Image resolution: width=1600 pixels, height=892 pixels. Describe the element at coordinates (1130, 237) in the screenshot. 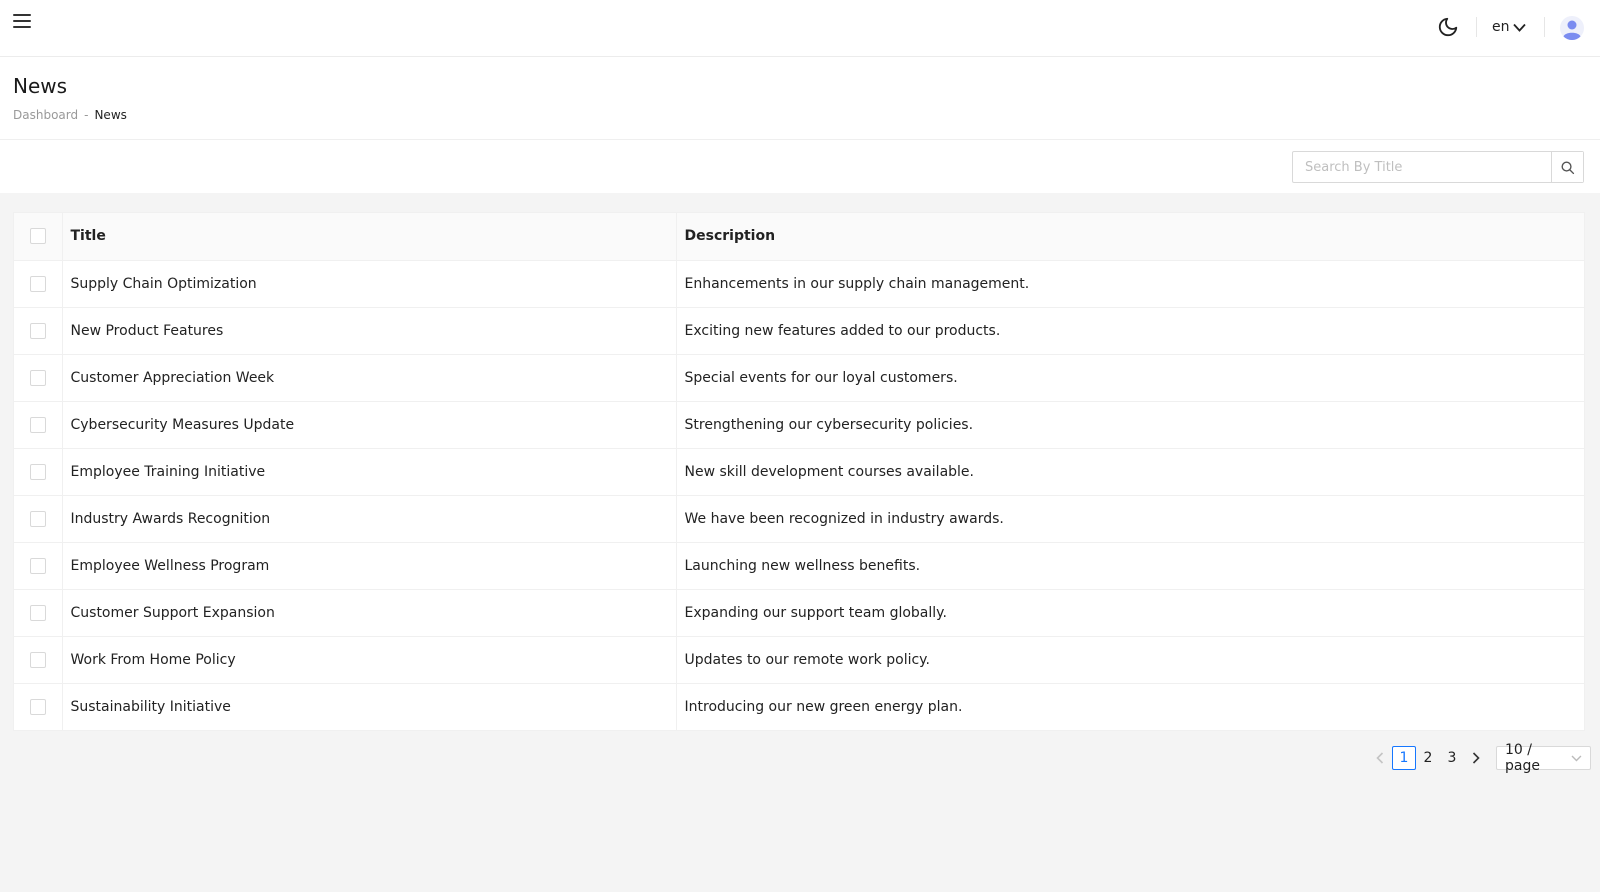

I see `column-header-description: Description` at that location.